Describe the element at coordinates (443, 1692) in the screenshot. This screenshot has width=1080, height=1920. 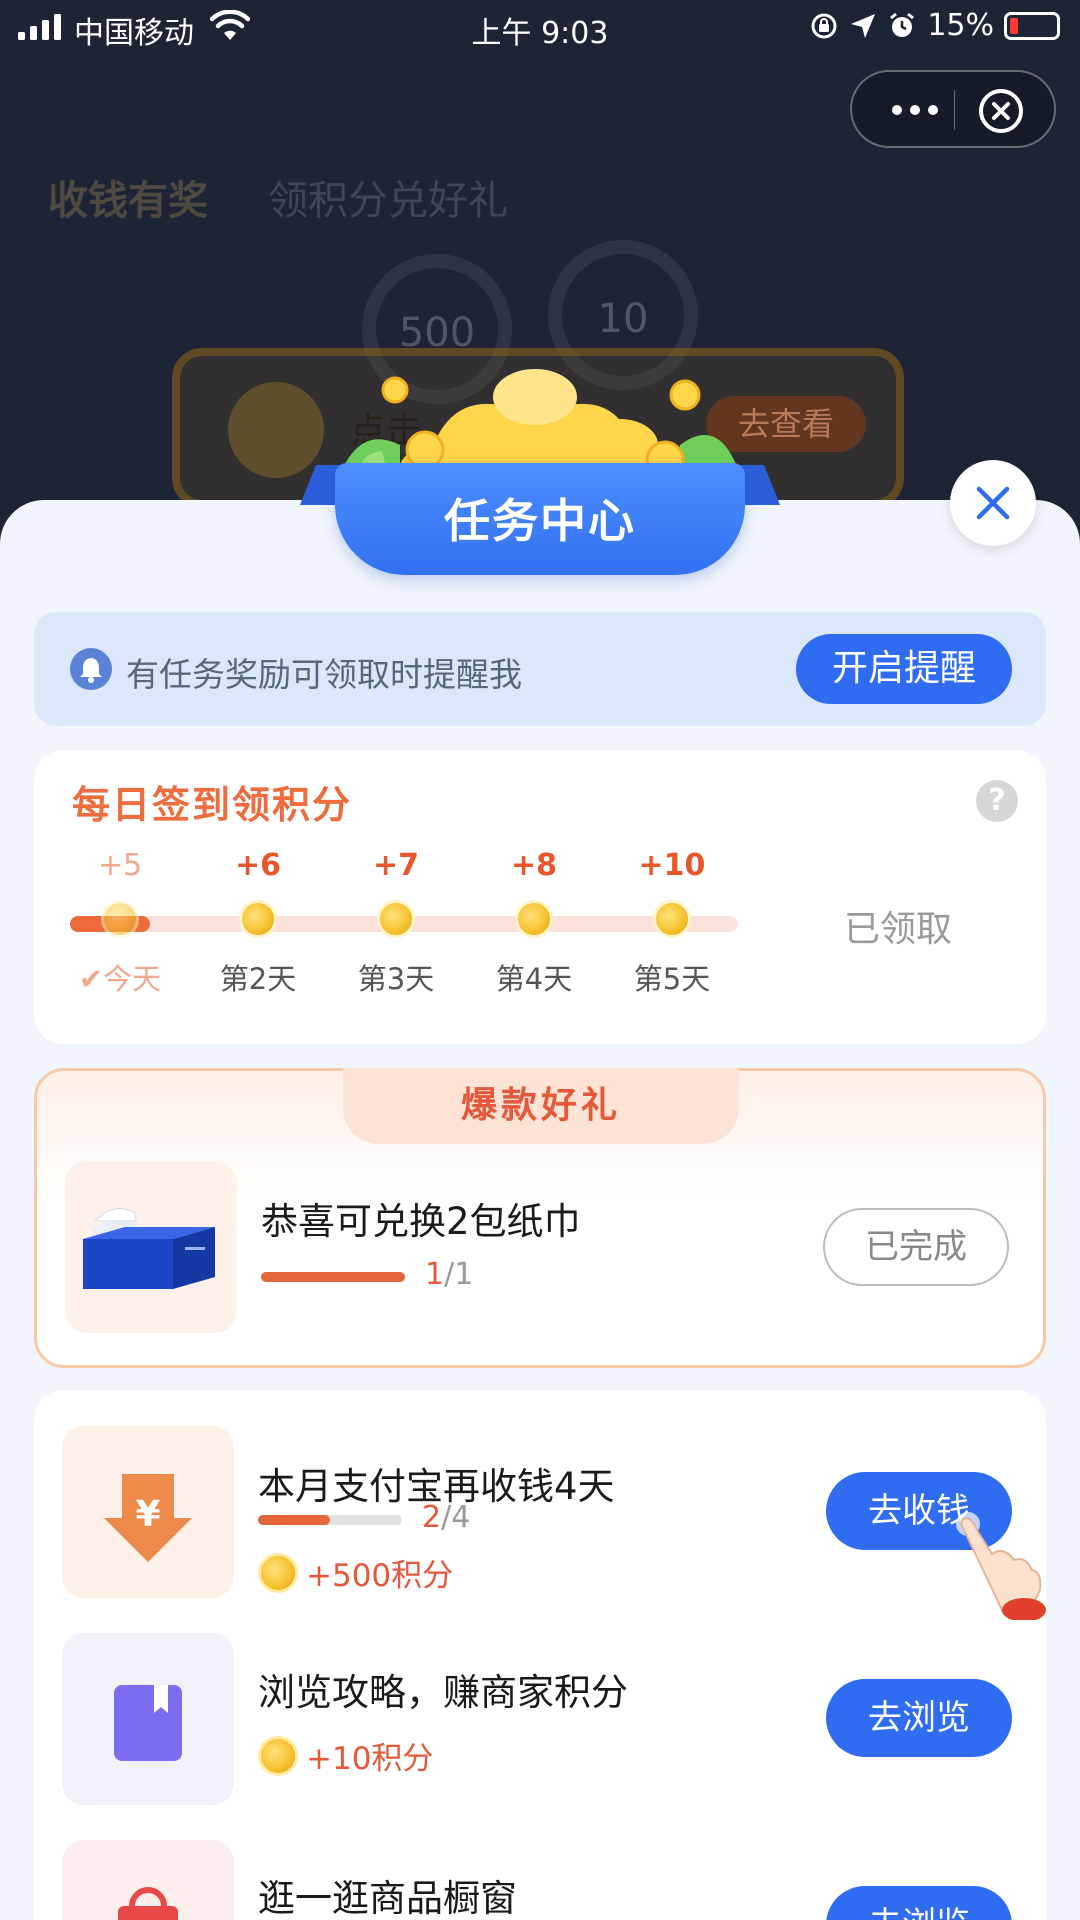
I see `task-title: 浏览攻略，赚商家积分` at that location.